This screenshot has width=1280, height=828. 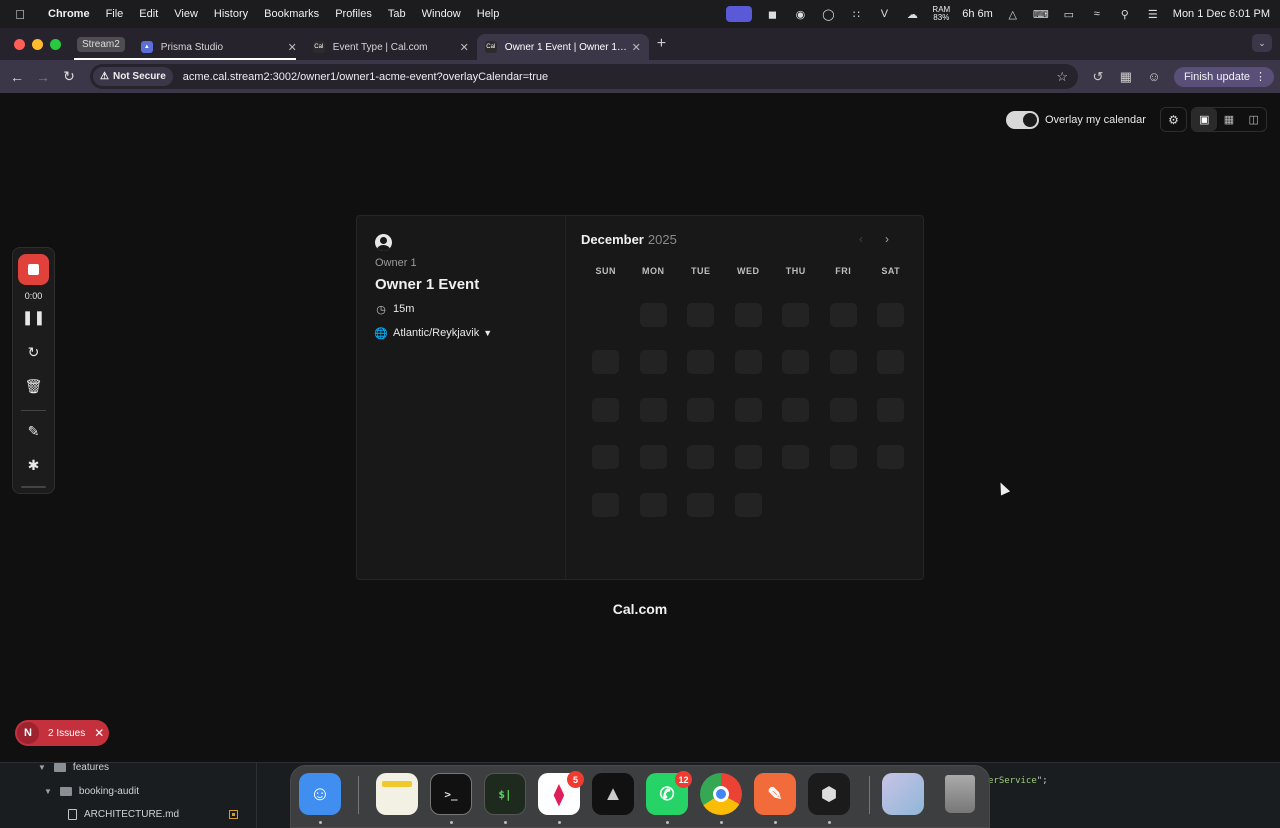 I want to click on terminal-icon: >_, so click(x=451, y=794).